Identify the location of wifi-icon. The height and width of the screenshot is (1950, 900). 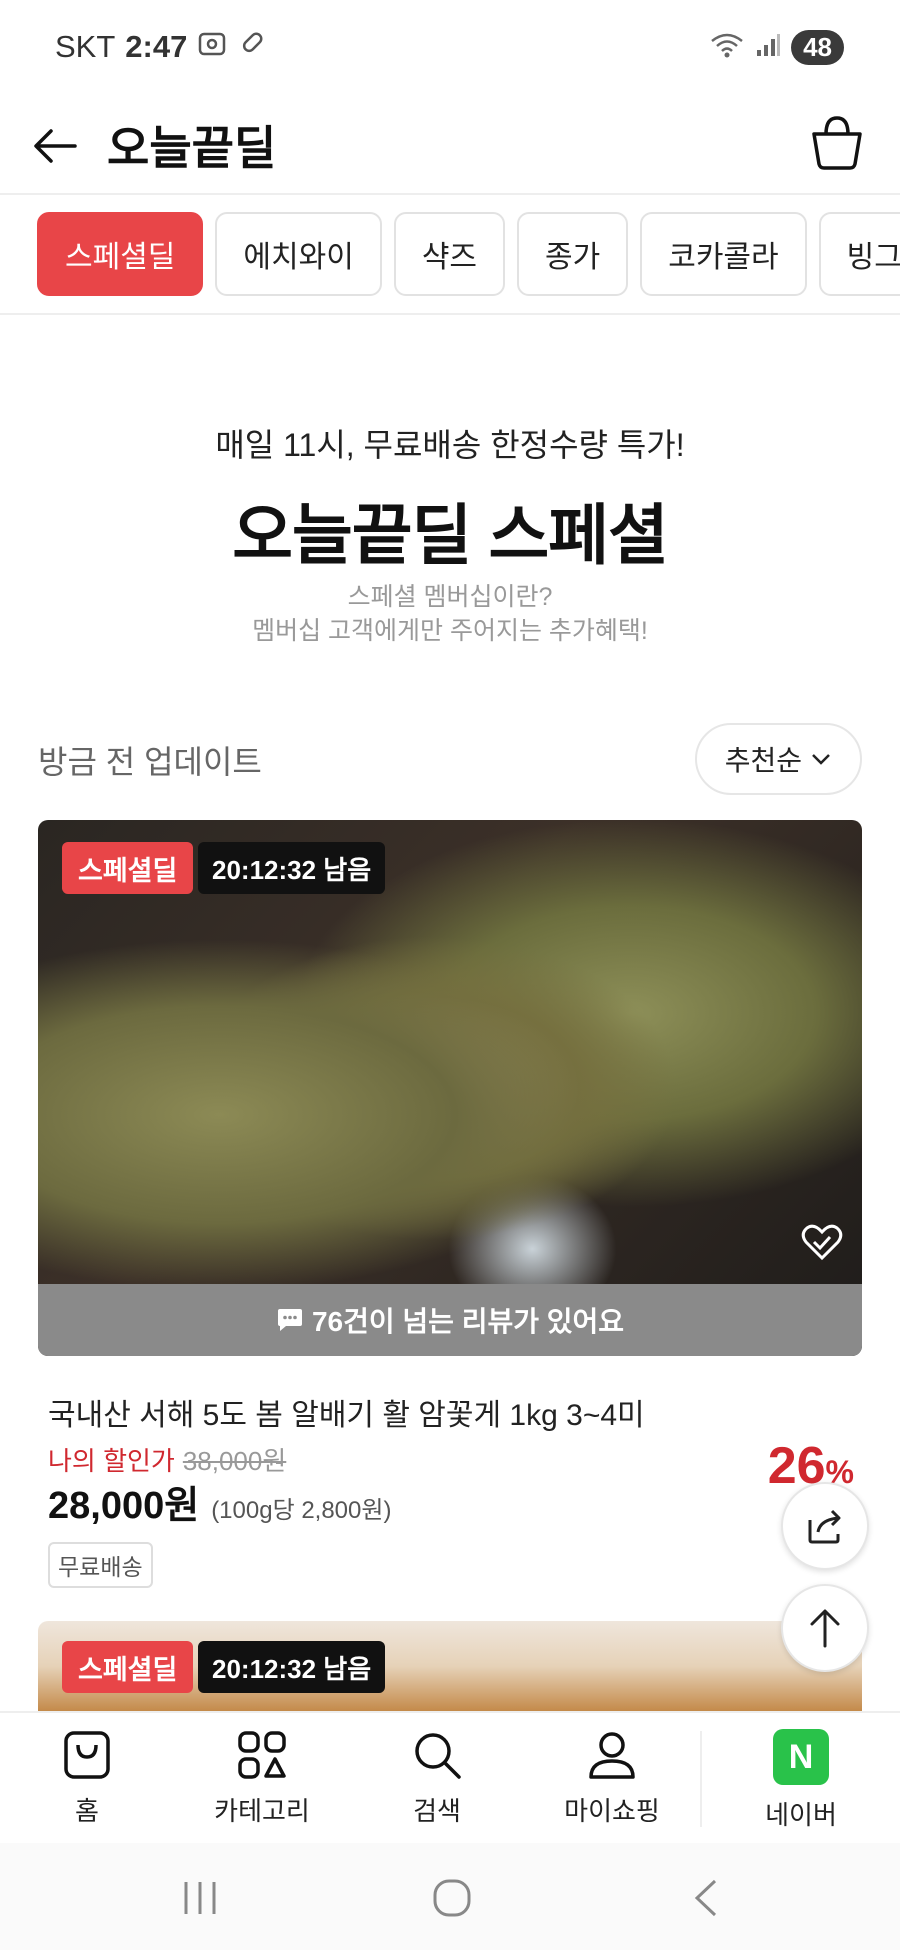
(727, 47).